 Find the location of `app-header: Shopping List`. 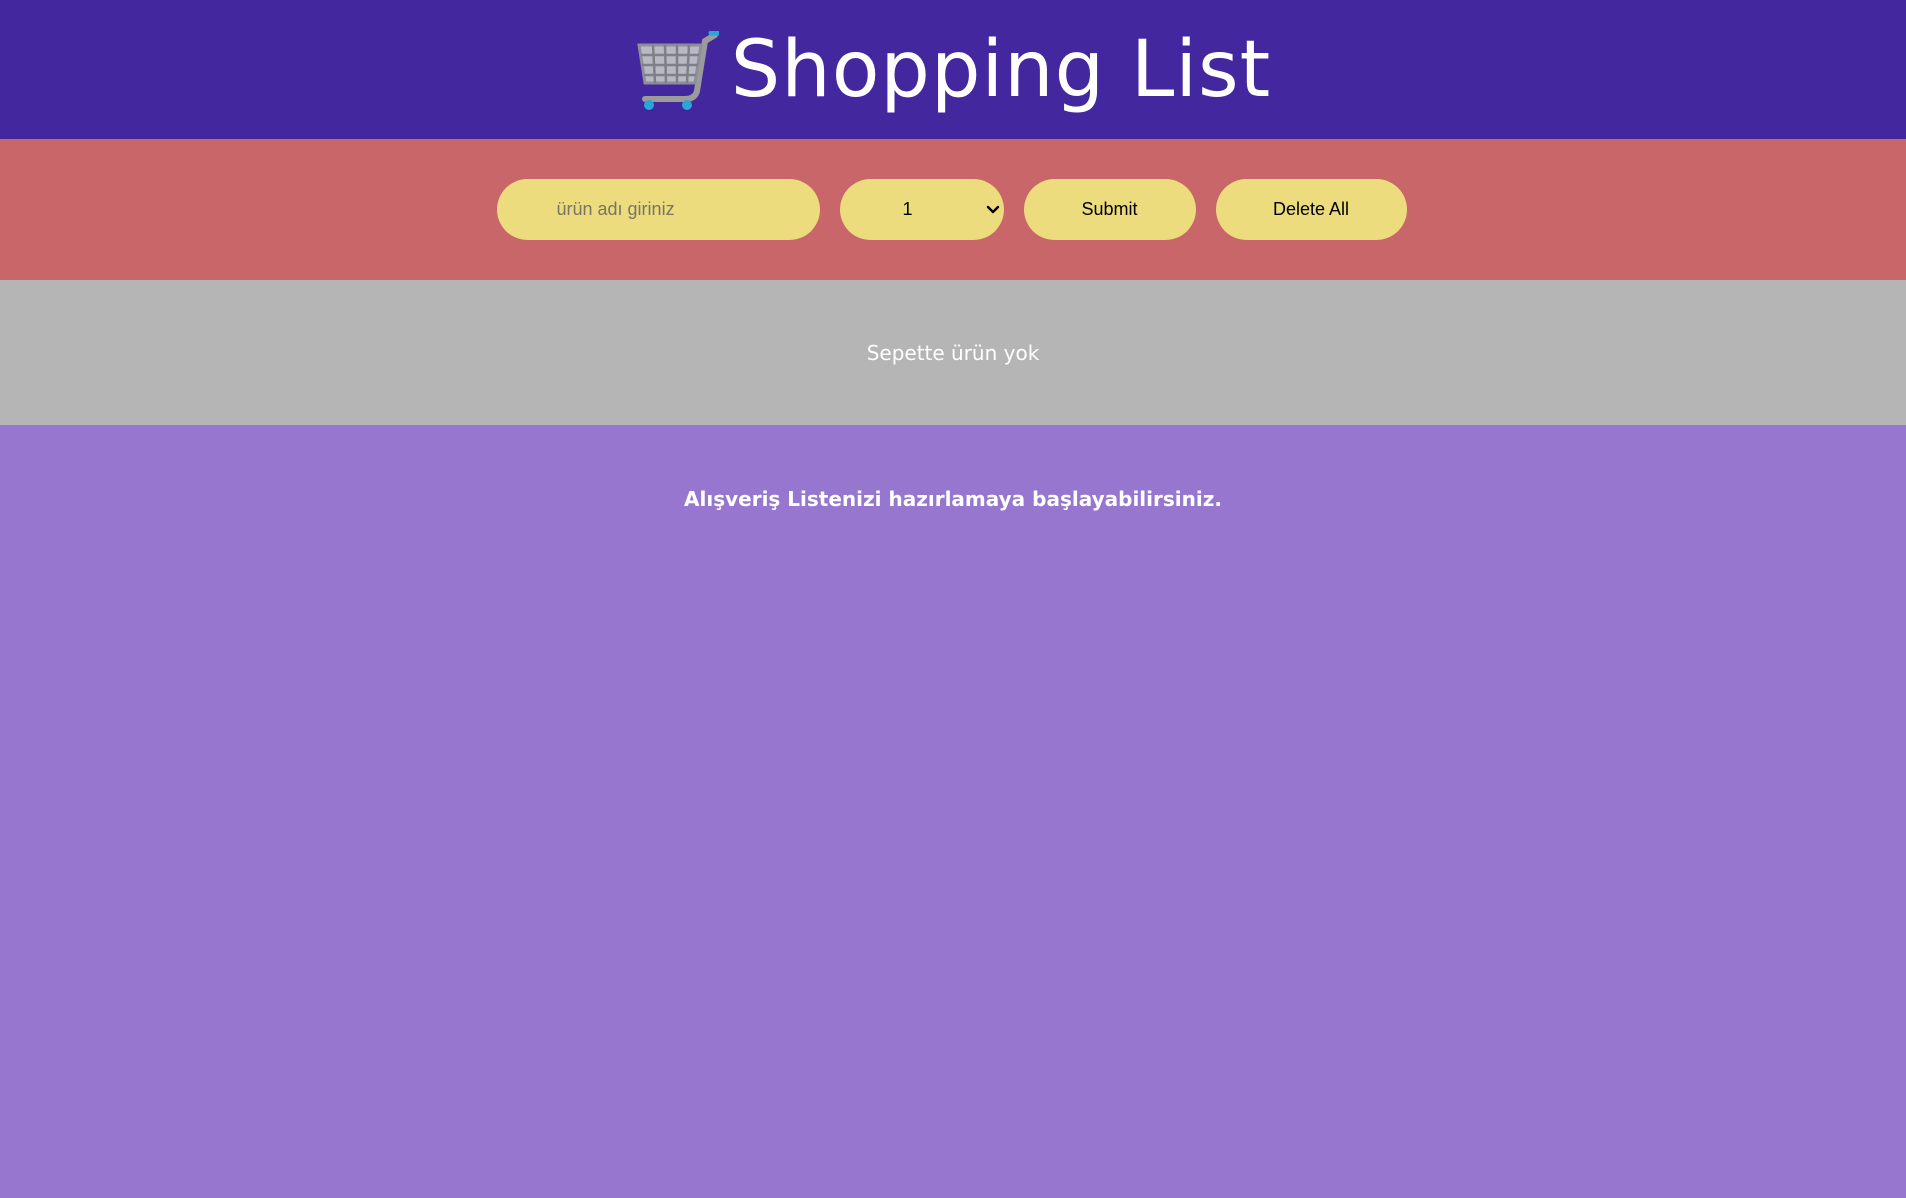

app-header: Shopping List is located at coordinates (953, 69).